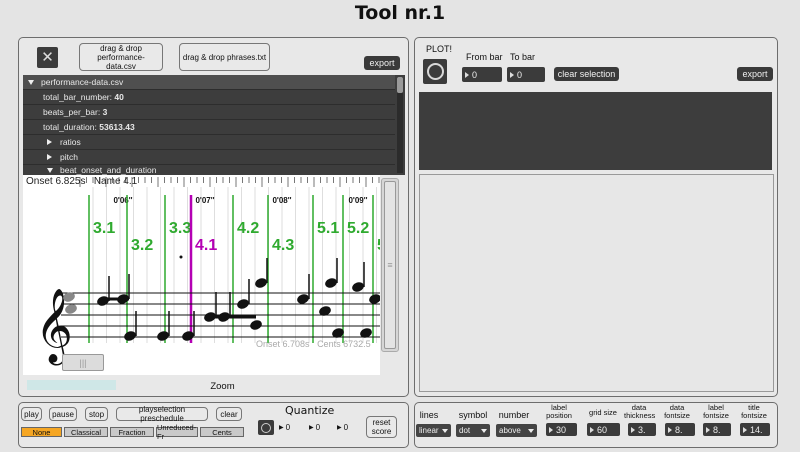  I want to click on data-fontsize-label: data fontsize, so click(677, 411).